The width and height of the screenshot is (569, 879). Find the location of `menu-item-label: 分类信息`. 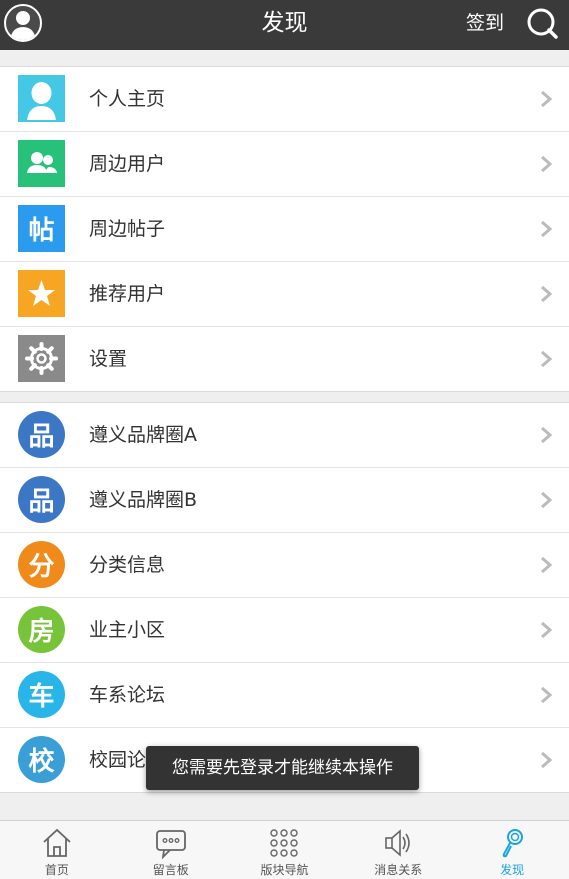

menu-item-label: 分类信息 is located at coordinates (127, 565).